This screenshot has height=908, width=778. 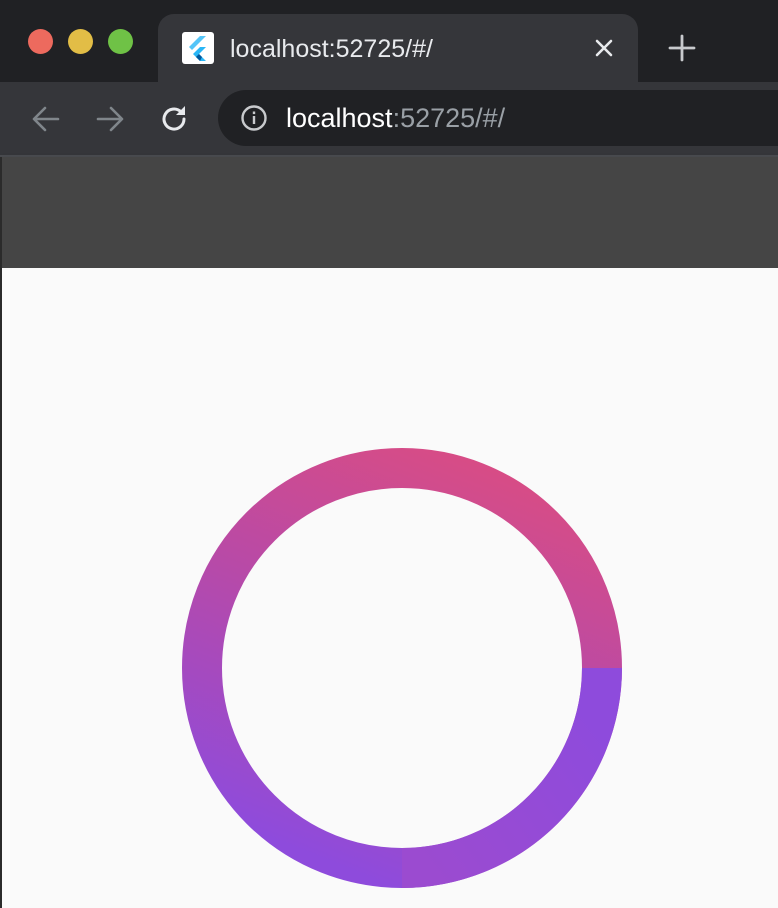 I want to click on info-icon, so click(x=254, y=118).